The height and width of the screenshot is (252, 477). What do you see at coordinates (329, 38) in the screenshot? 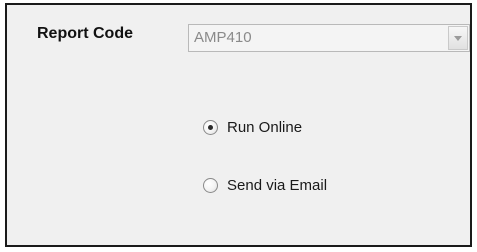
I see `report-code-combobox: AMP410` at bounding box center [329, 38].